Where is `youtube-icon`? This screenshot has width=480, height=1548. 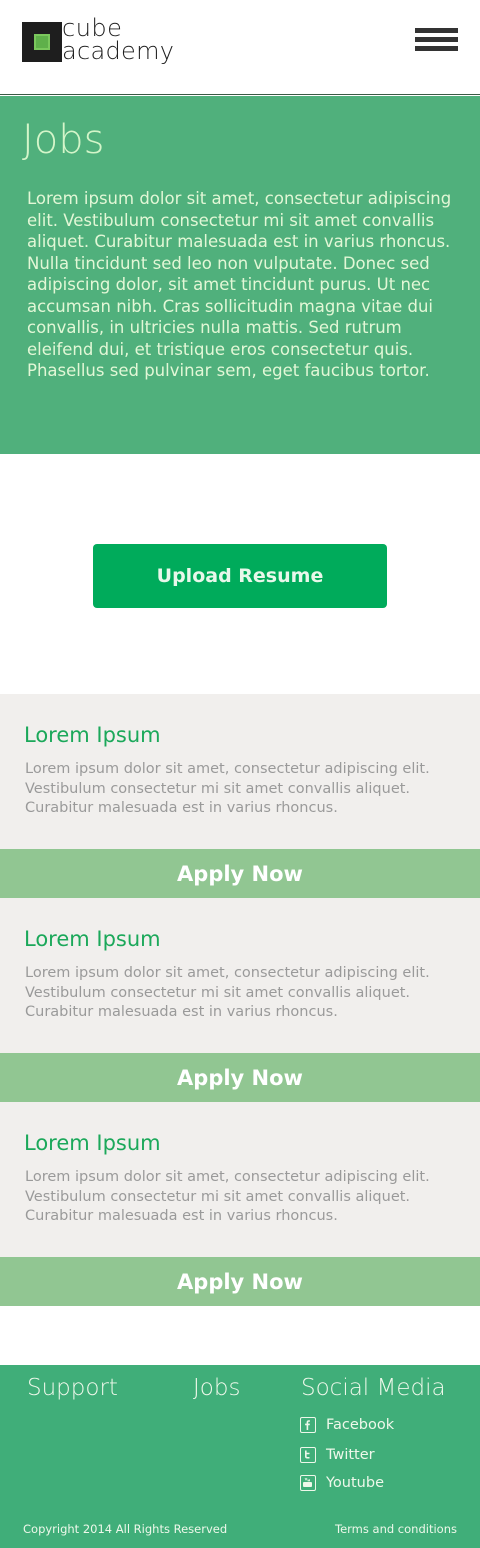 youtube-icon is located at coordinates (308, 1483).